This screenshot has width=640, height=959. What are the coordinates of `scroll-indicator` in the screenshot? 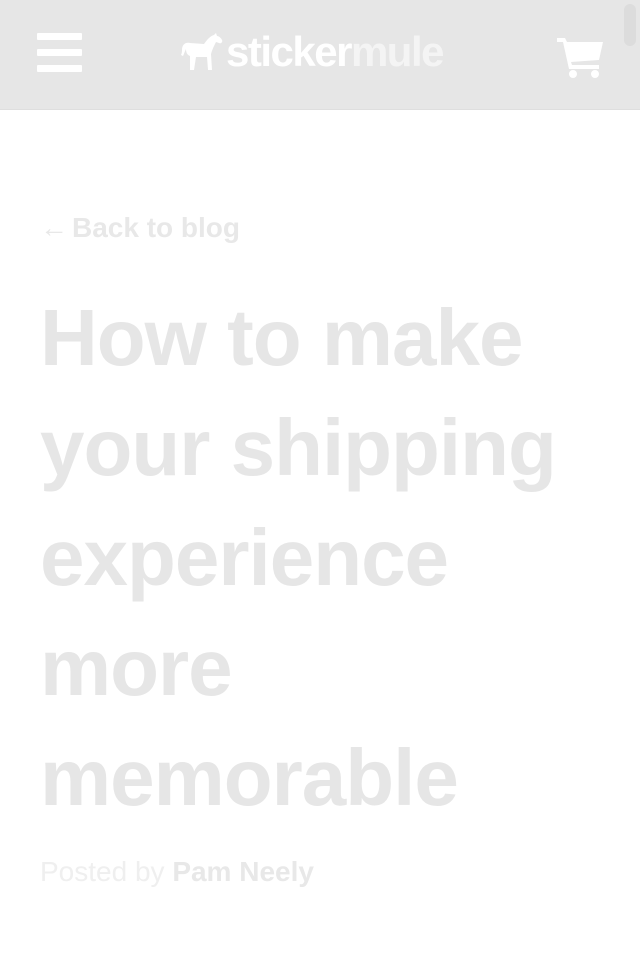 It's located at (630, 25).